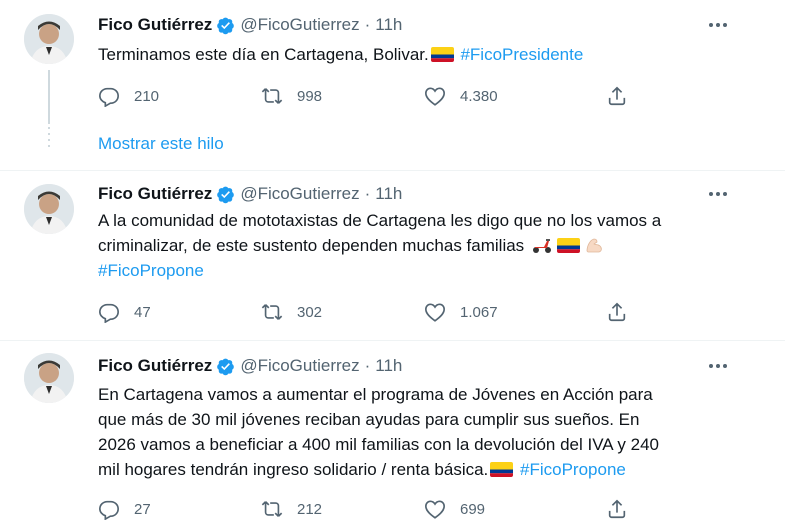  I want to click on retweet-count: 998, so click(310, 96).